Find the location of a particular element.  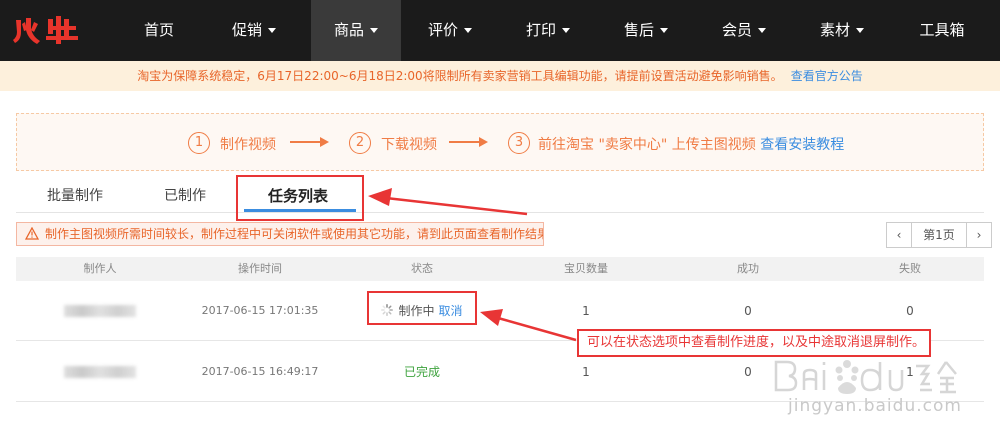

column-header: 宝贝数量 is located at coordinates (586, 268).